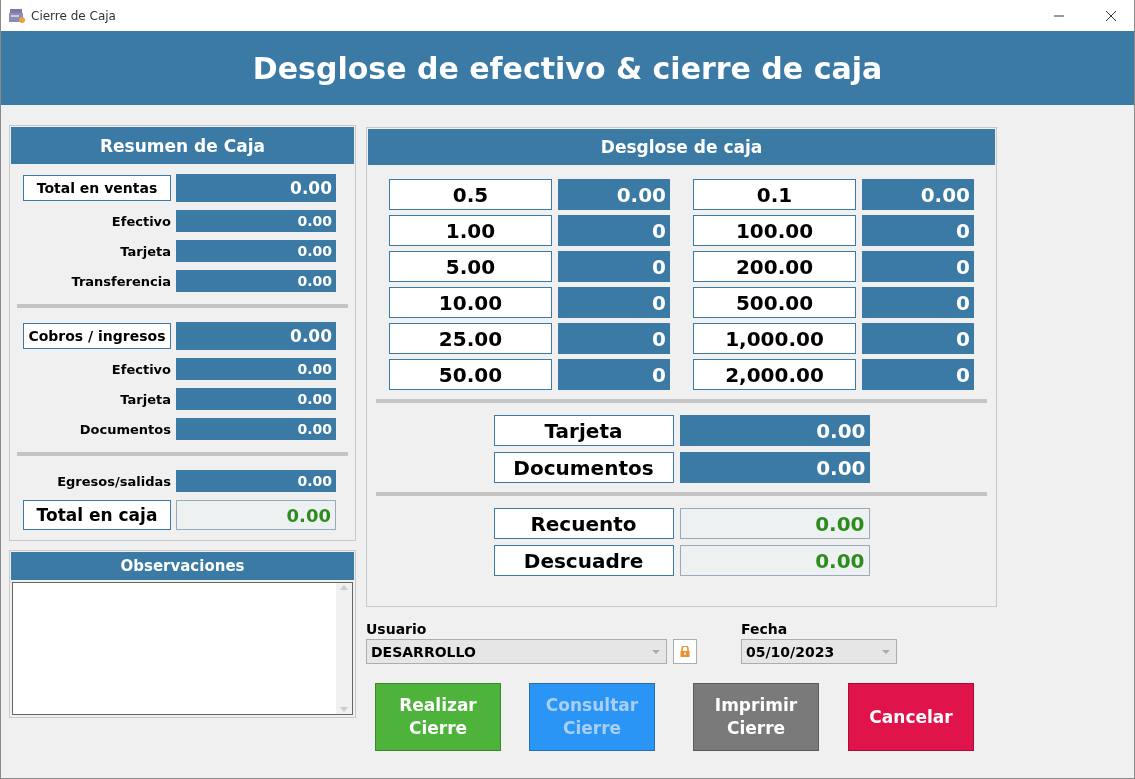 The height and width of the screenshot is (779, 1135). What do you see at coordinates (397, 629) in the screenshot?
I see `field-label: Usuario` at bounding box center [397, 629].